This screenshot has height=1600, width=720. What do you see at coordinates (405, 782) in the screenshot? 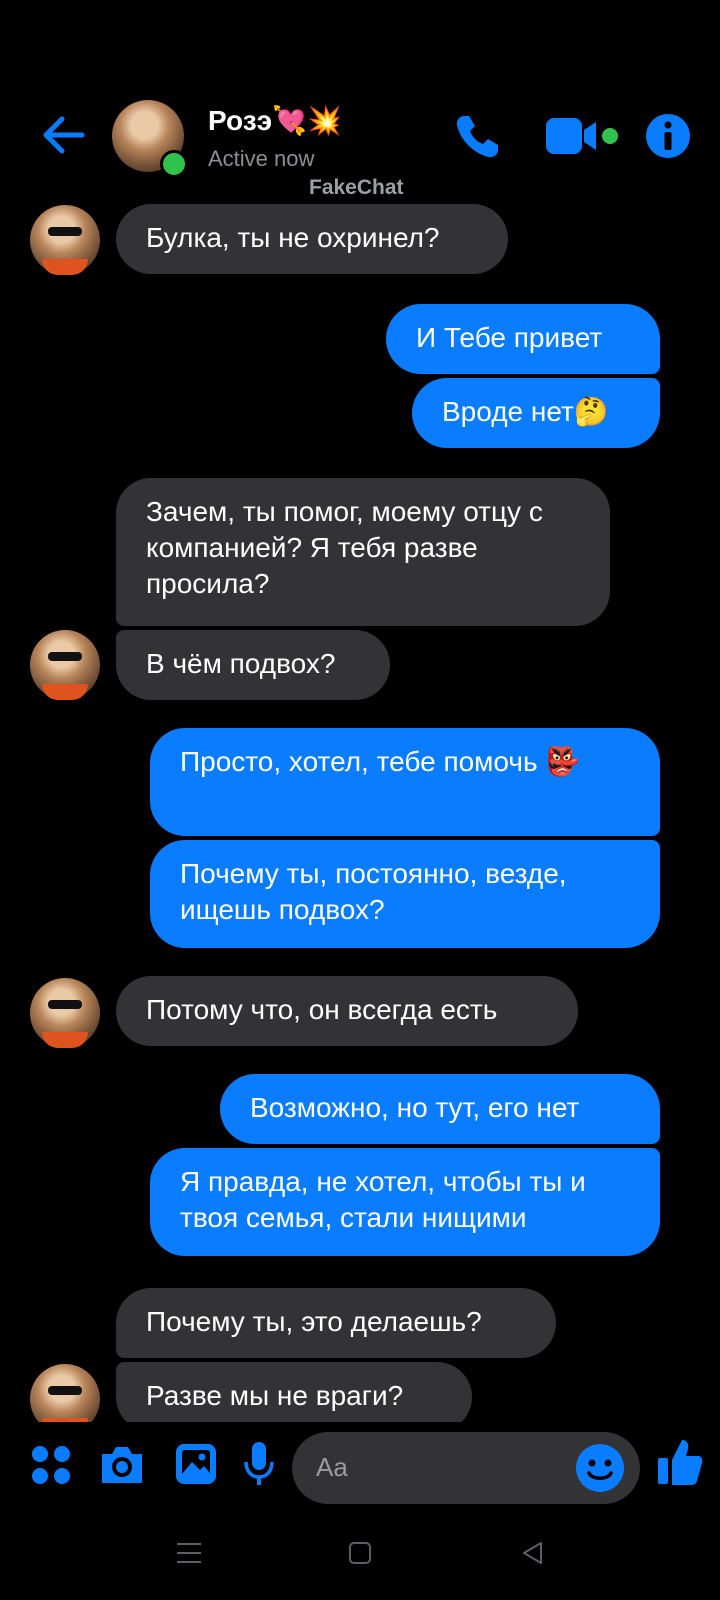
I see `outgoing-message: Просто, хотел, тебе помочь 👺` at bounding box center [405, 782].